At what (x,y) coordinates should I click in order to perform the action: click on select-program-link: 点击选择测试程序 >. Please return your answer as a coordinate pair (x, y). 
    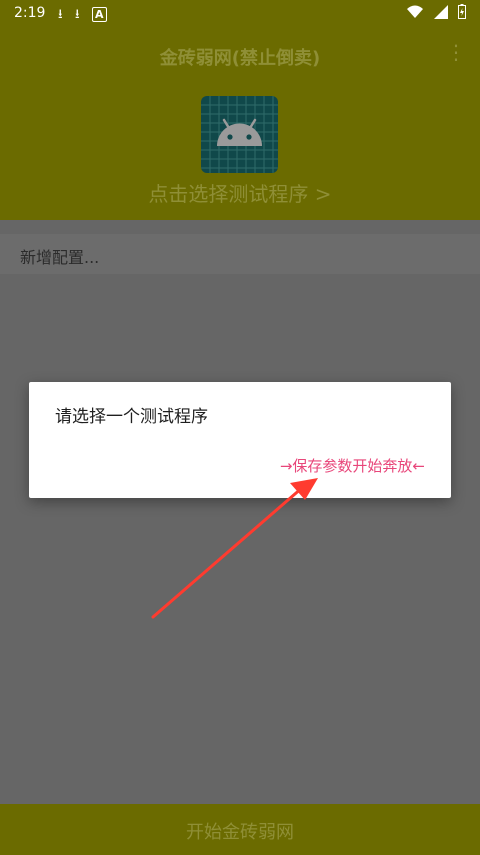
    Looking at the image, I should click on (240, 192).